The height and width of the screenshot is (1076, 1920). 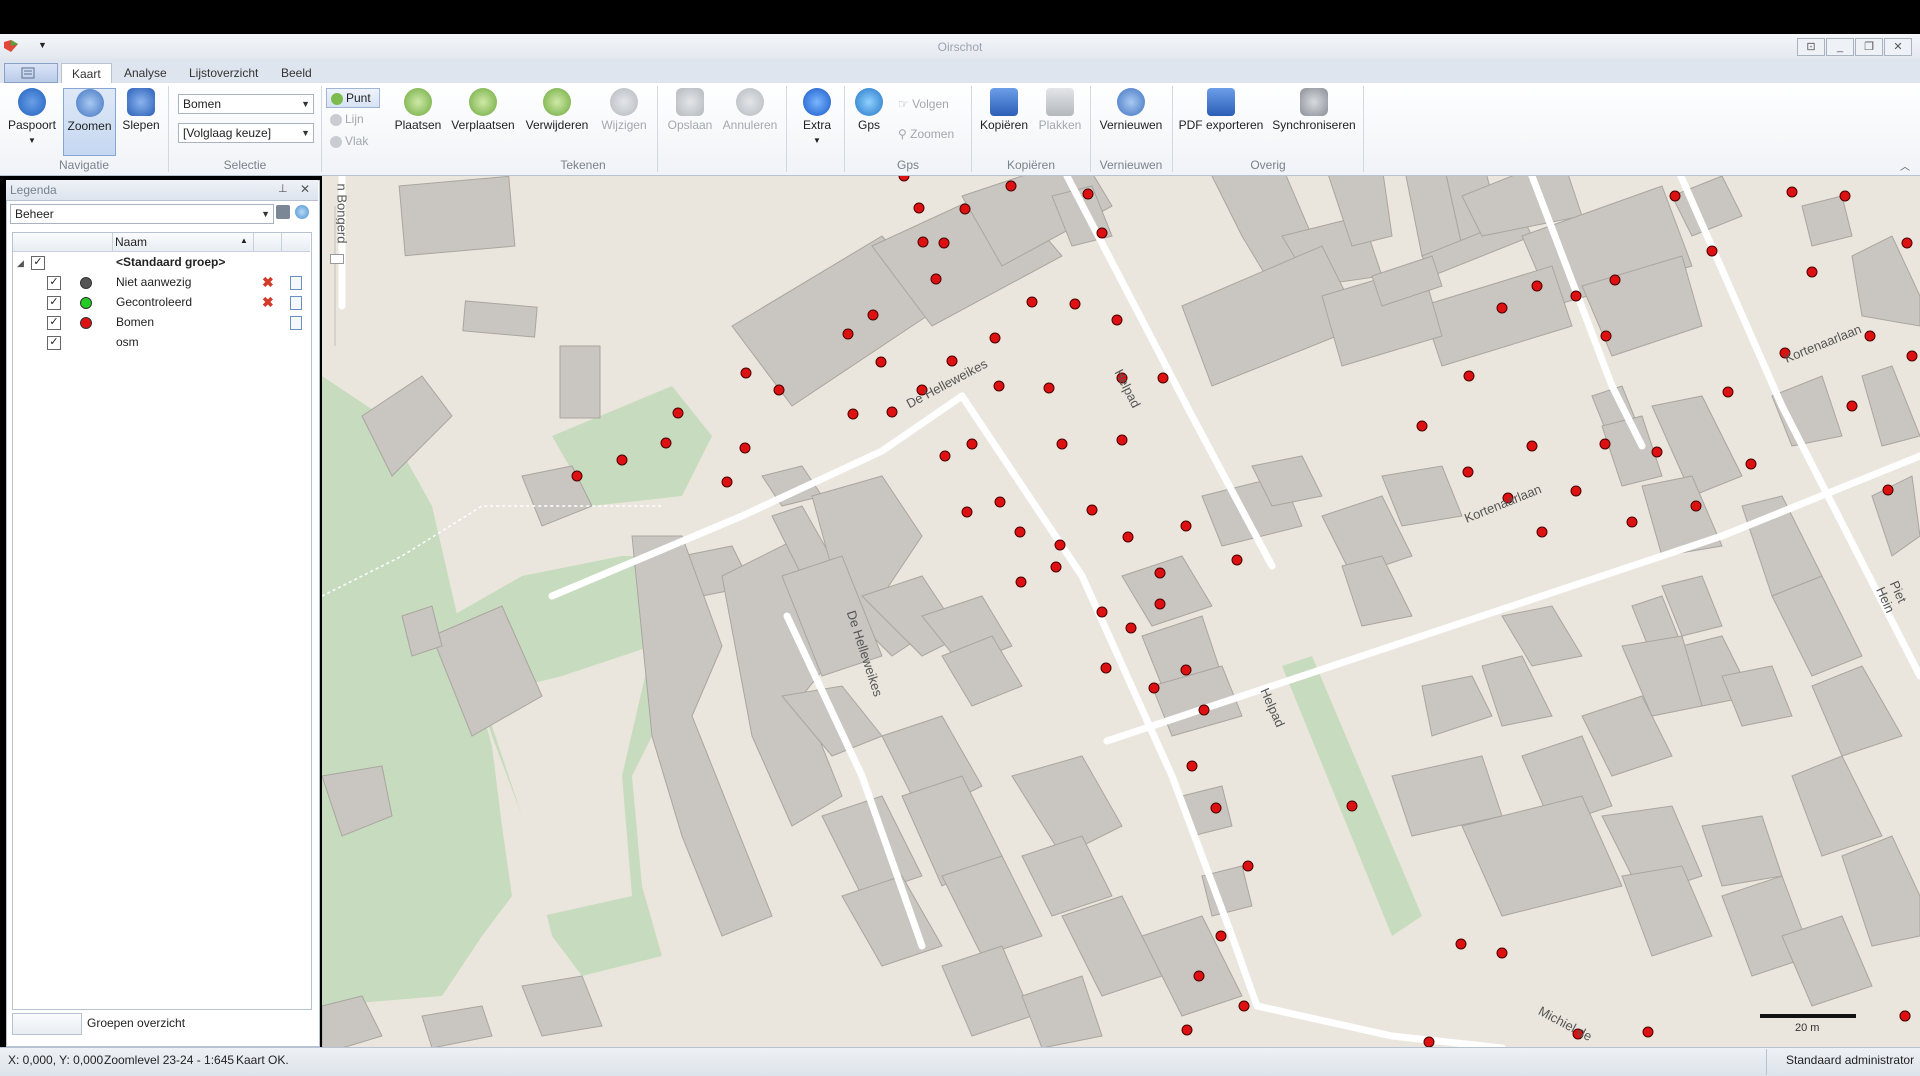 I want to click on zoom-slider-track, so click(x=335, y=276).